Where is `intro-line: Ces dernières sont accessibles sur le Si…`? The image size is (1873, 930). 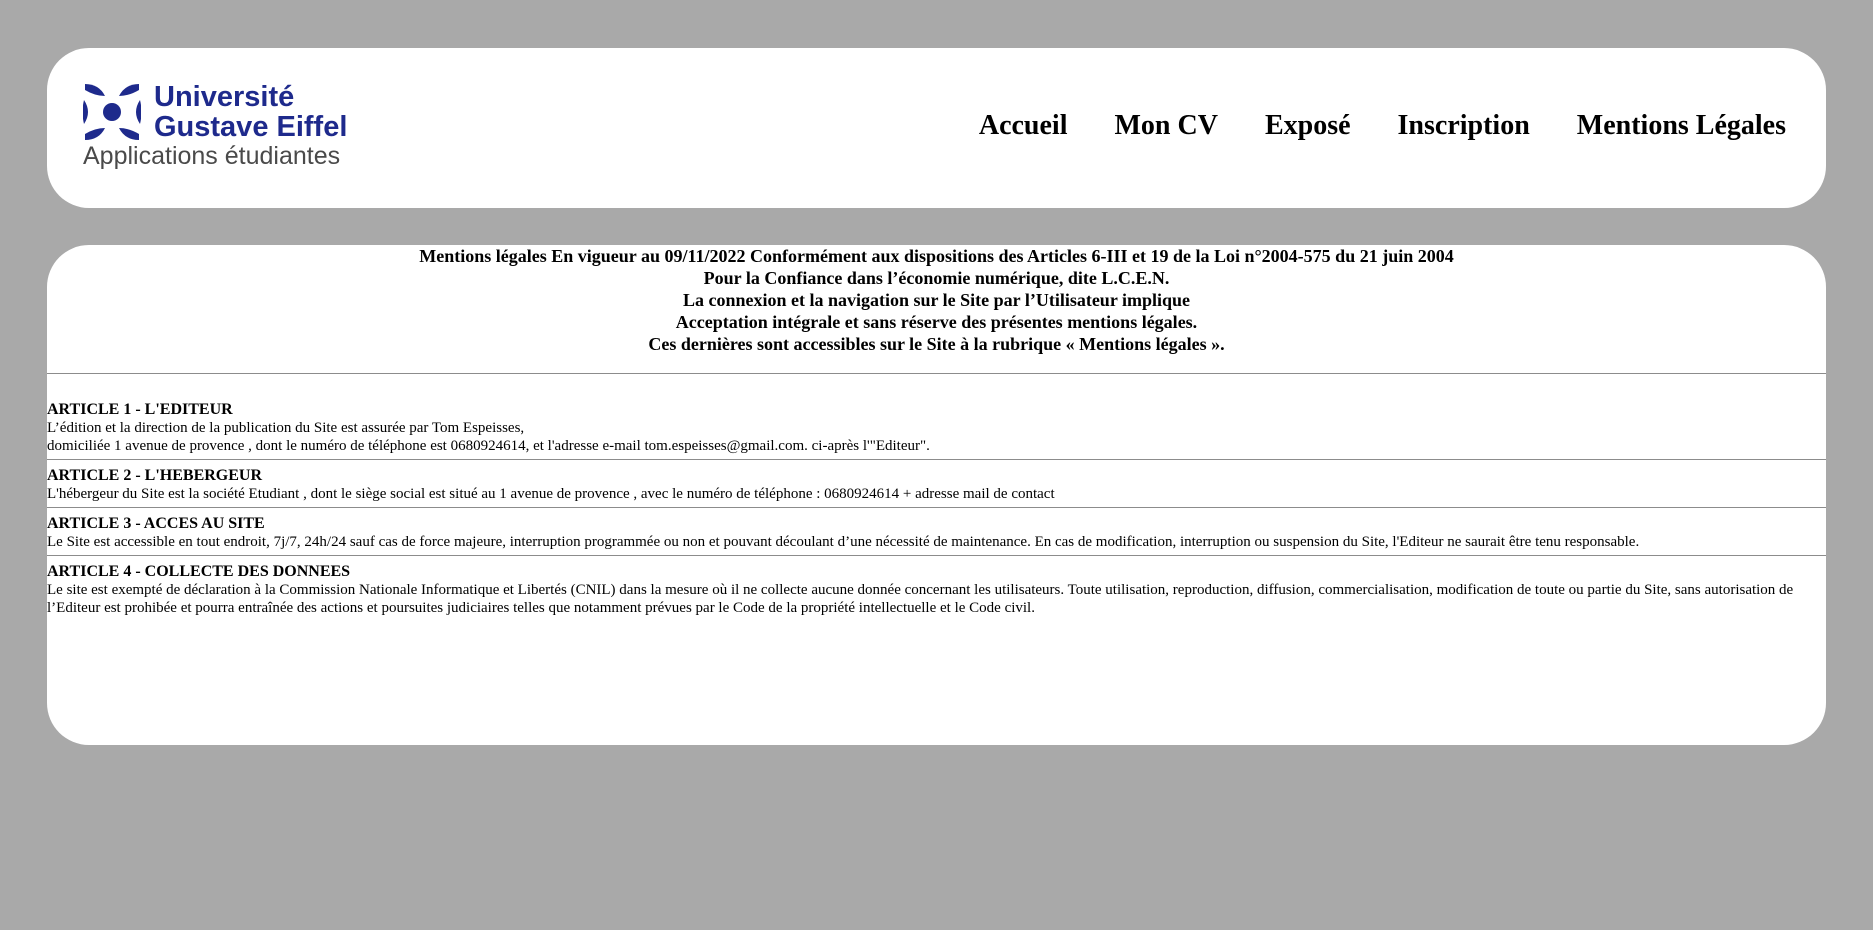
intro-line: Ces dernières sont accessibles sur le Si… is located at coordinates (936, 344).